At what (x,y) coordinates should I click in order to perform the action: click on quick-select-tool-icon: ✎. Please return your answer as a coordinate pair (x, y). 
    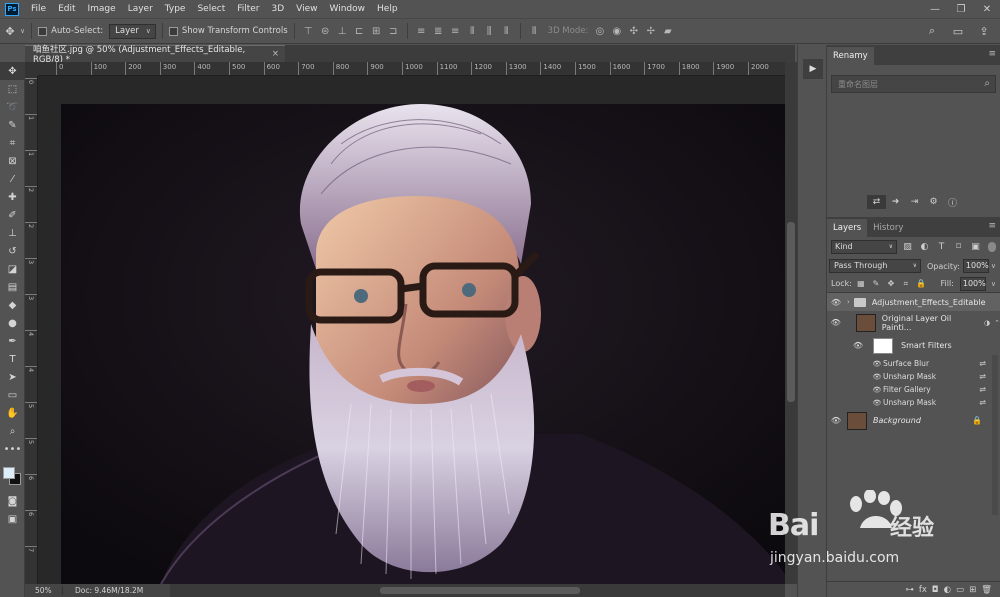
    Looking at the image, I should click on (12, 125).